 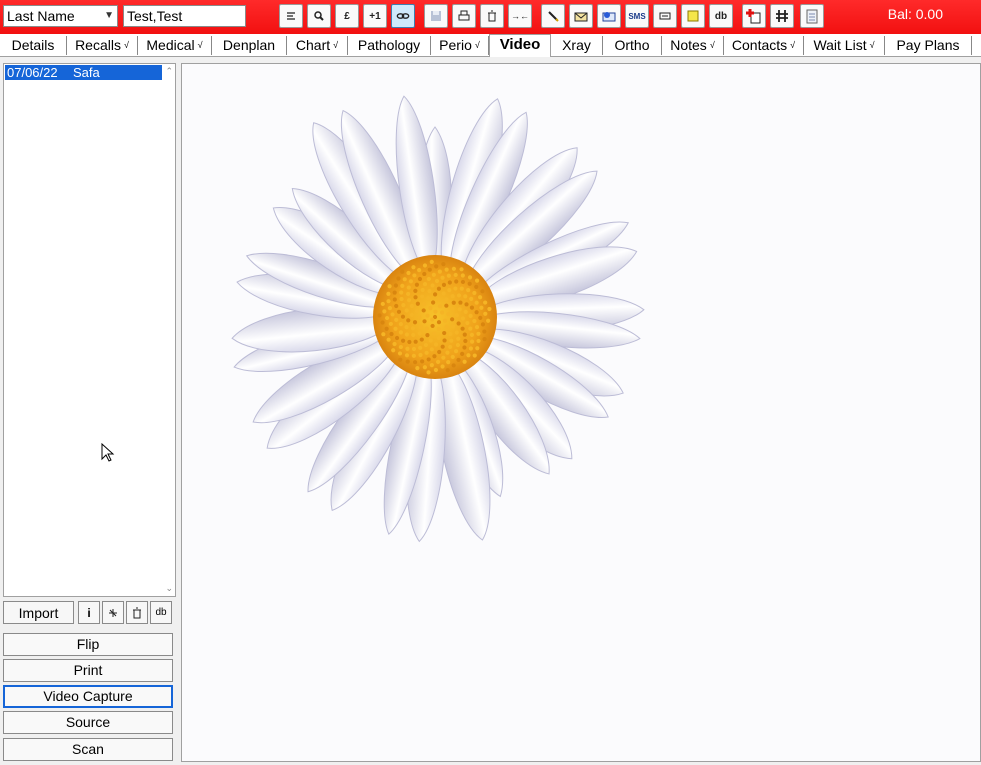 What do you see at coordinates (520, 16) in the screenshot?
I see `merge-button: →←` at bounding box center [520, 16].